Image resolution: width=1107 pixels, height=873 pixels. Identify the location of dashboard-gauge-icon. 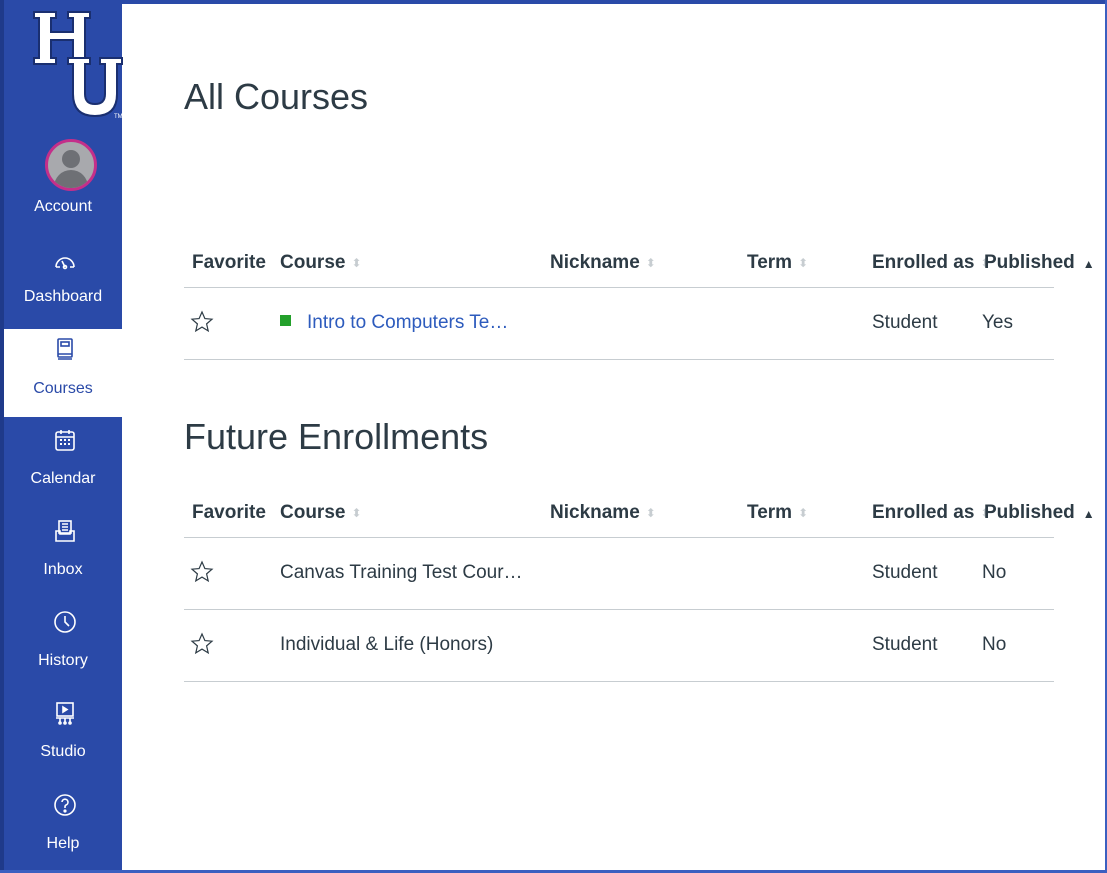
(65, 263).